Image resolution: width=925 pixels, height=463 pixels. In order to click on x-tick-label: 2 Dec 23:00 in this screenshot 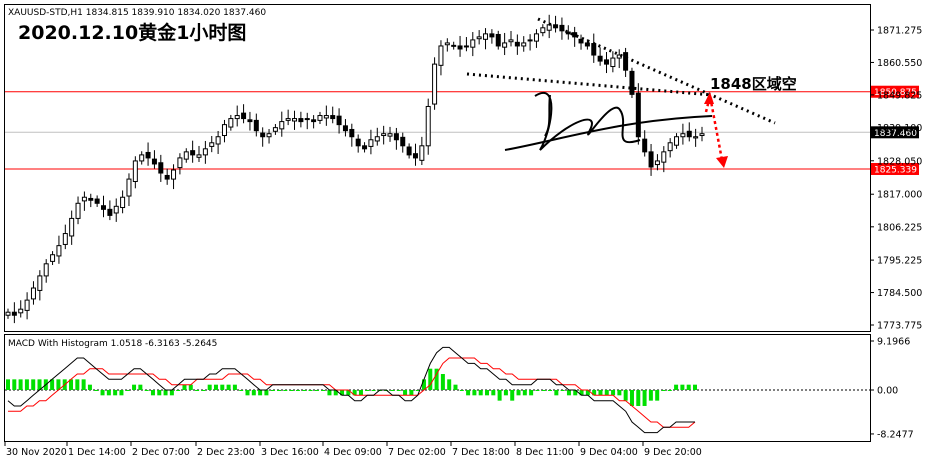, I will do `click(226, 452)`.